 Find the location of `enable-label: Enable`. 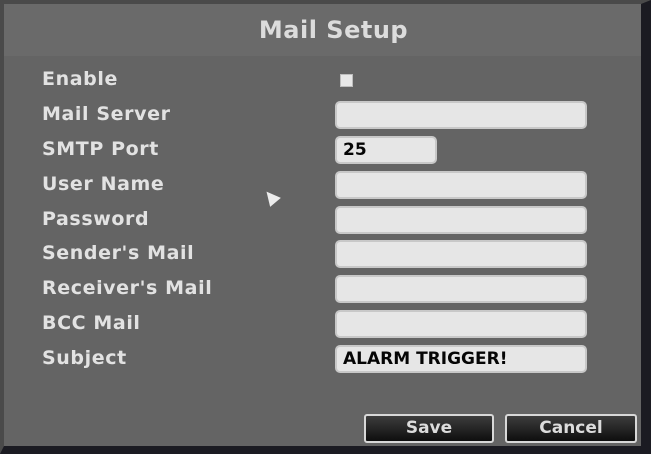

enable-label: Enable is located at coordinates (80, 79).